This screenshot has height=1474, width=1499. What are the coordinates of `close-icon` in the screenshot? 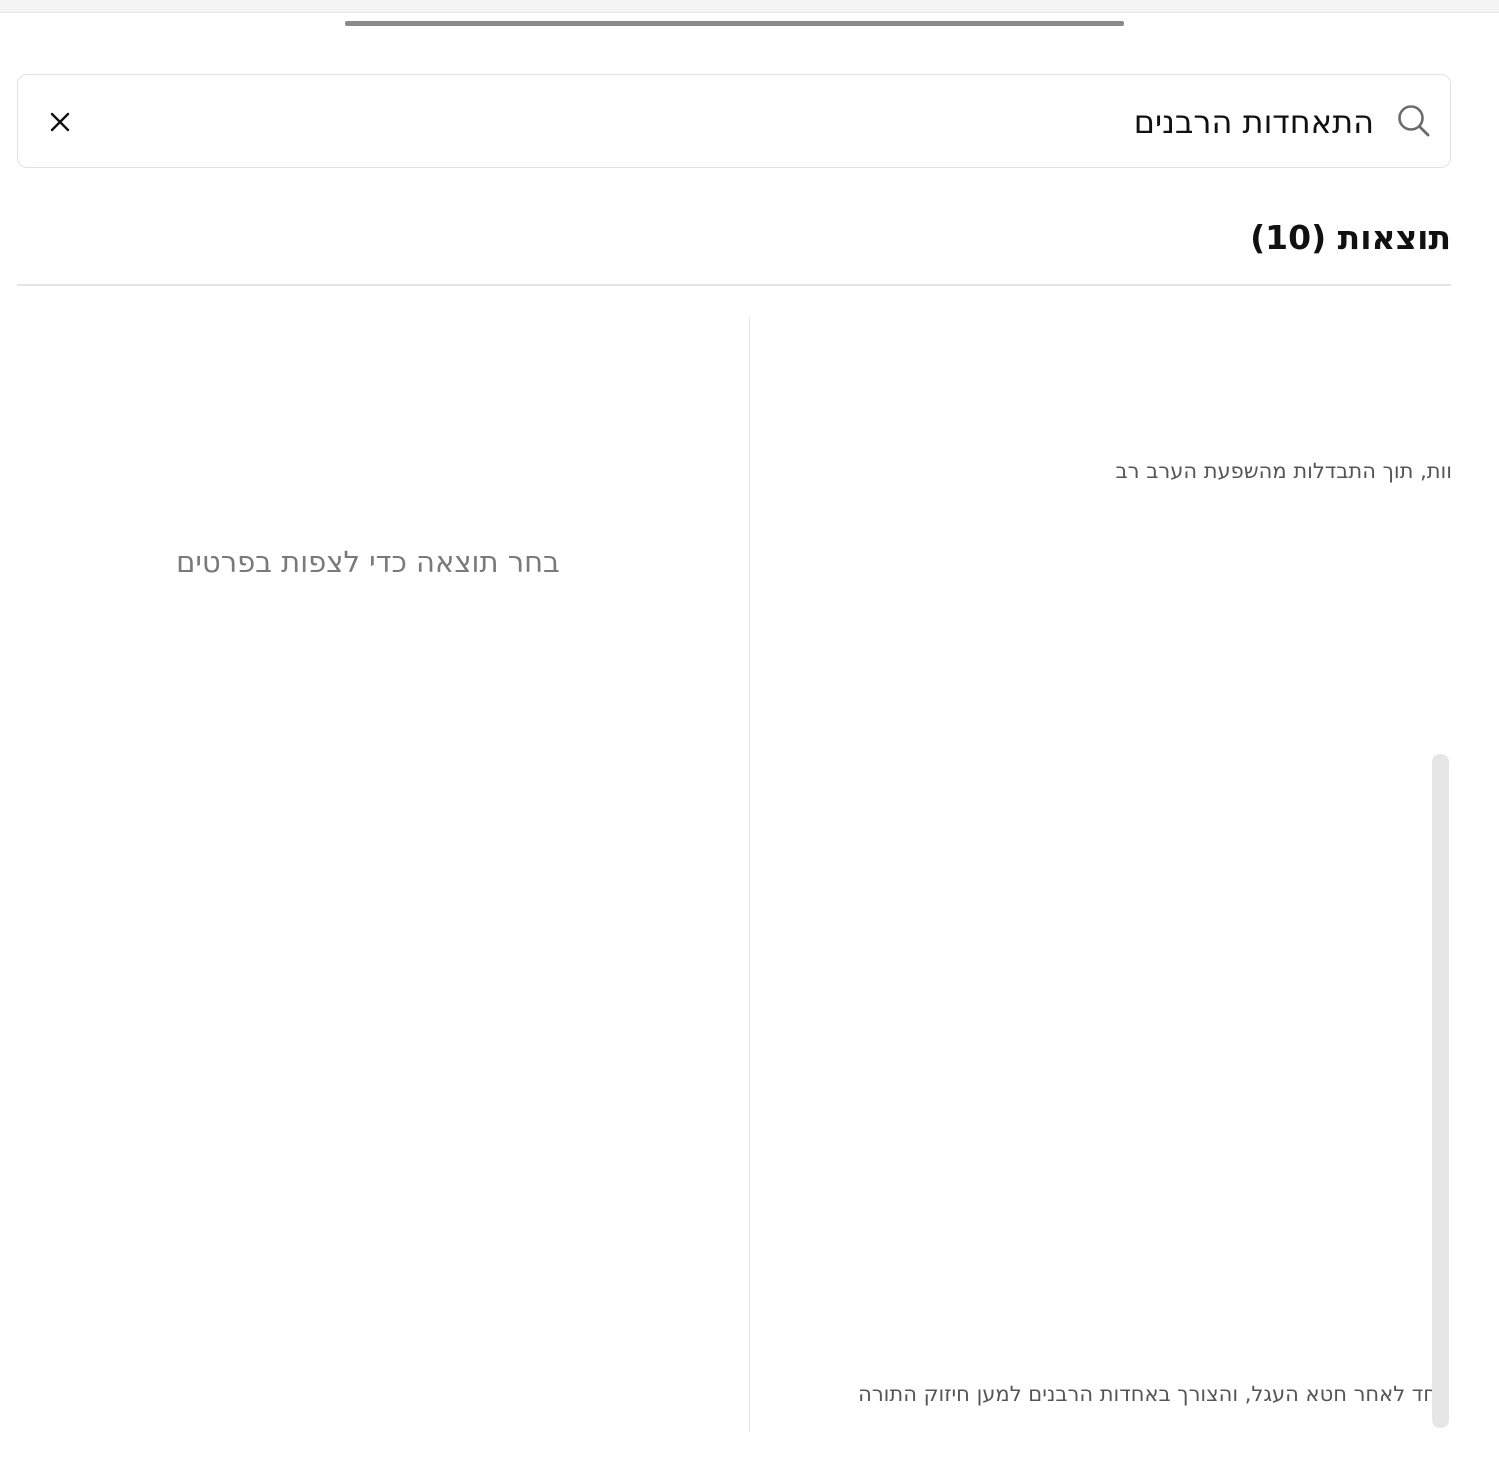 It's located at (60, 122).